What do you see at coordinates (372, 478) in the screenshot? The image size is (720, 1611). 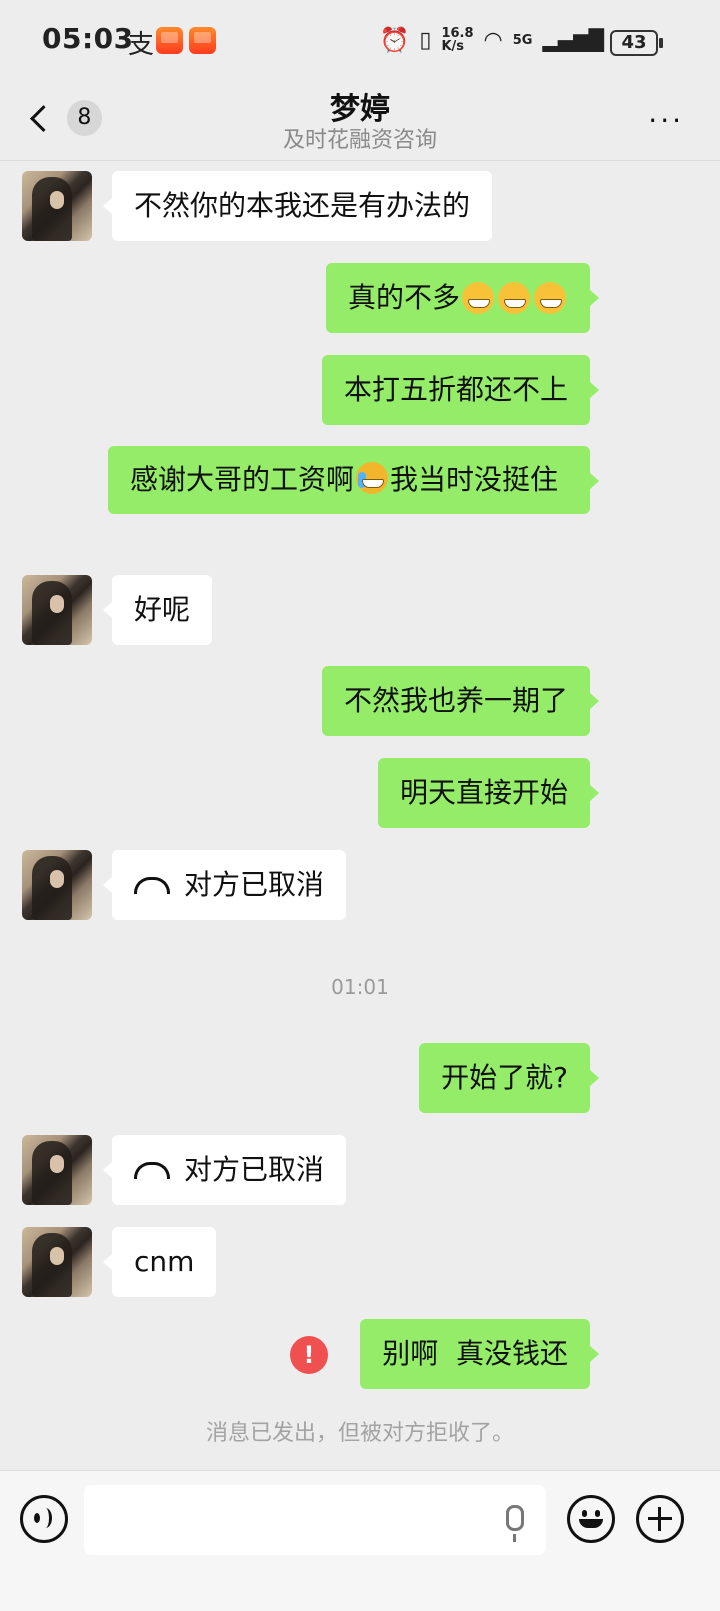 I see `rolling-laugh-icon` at bounding box center [372, 478].